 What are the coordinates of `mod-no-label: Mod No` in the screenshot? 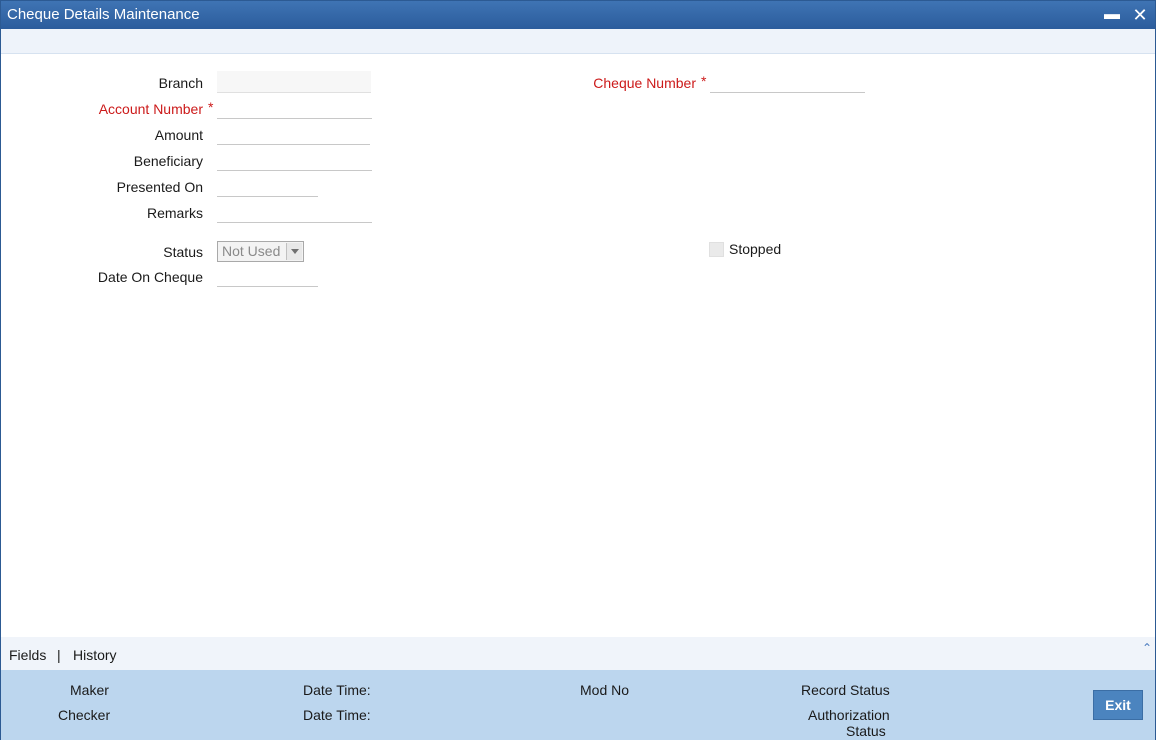 It's located at (605, 690).